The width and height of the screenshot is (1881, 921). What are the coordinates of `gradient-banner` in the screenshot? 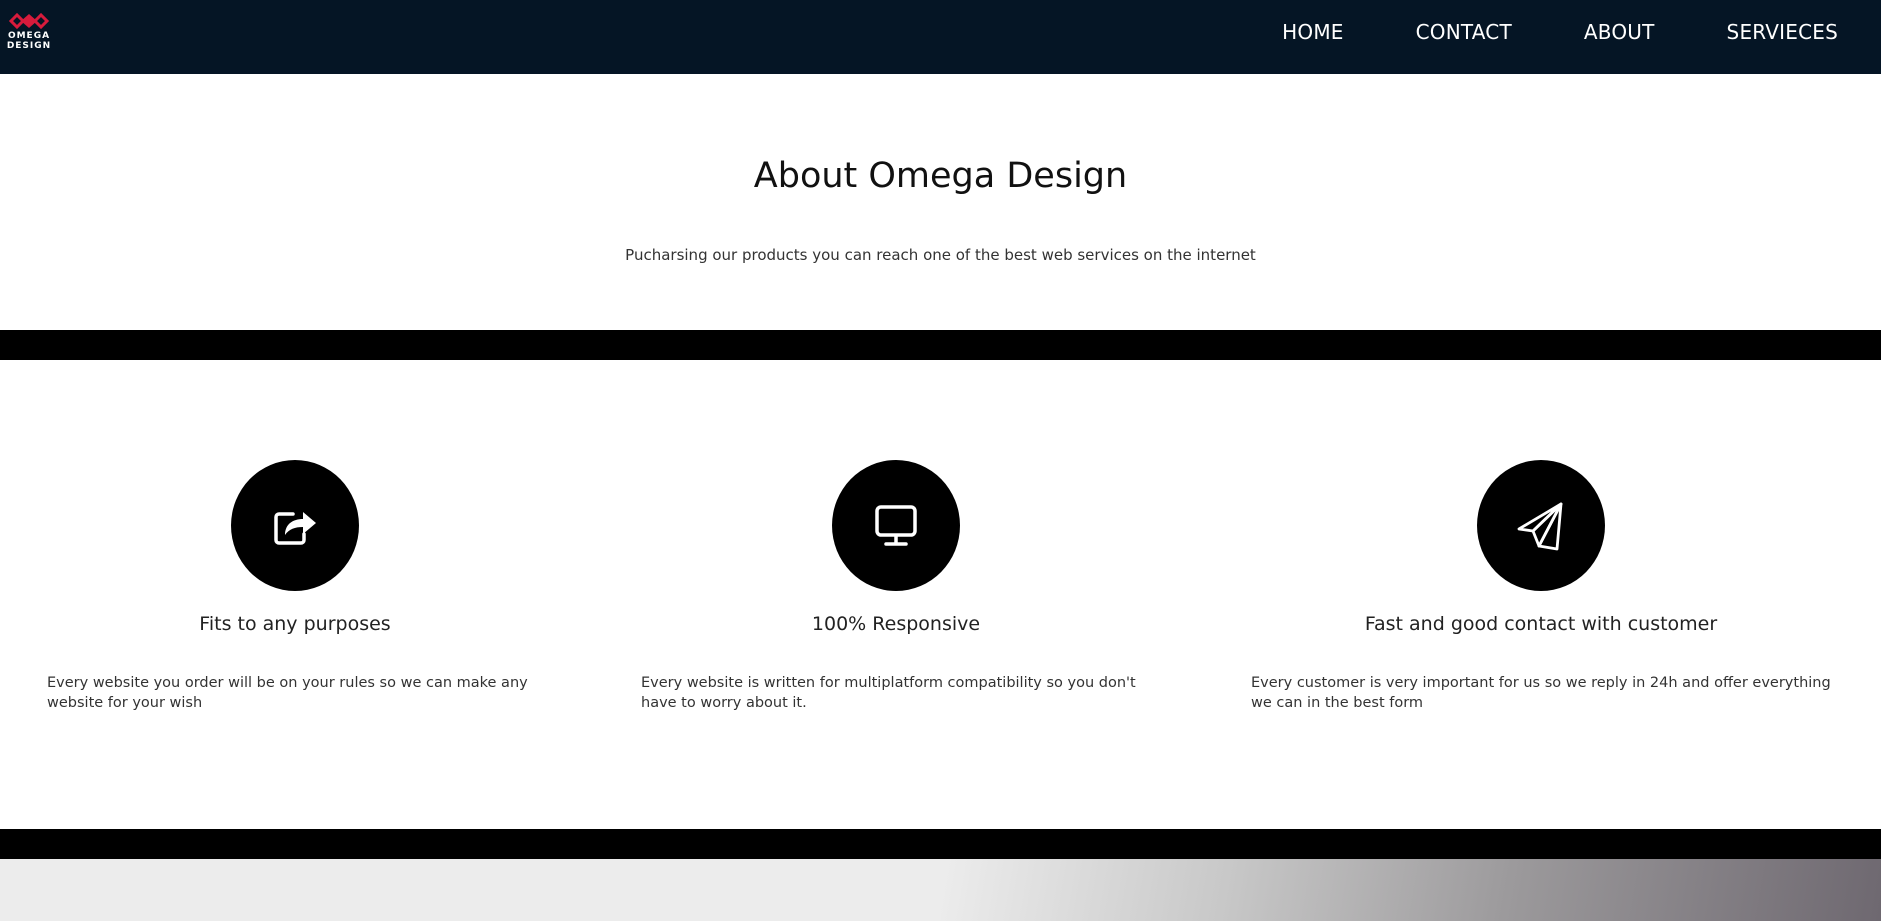 It's located at (940, 890).